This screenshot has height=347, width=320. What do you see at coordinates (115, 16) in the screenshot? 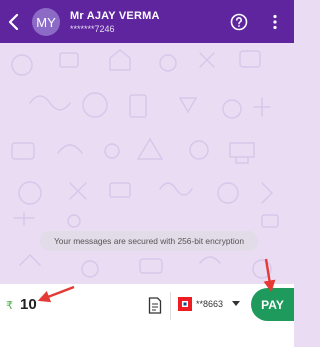
I see `contact-name: Mr AJAY VERMA` at bounding box center [115, 16].